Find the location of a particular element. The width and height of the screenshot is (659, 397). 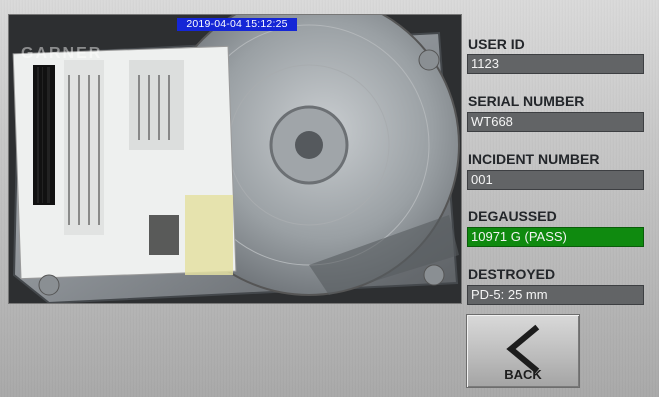

chevron-left-icon is located at coordinates (523, 348).